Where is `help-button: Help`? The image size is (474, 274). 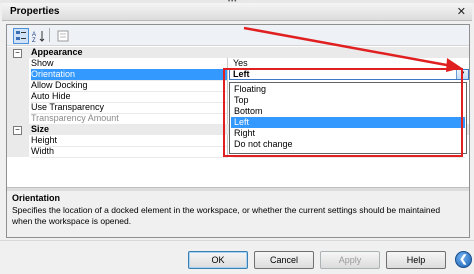 help-button: Help is located at coordinates (416, 260).